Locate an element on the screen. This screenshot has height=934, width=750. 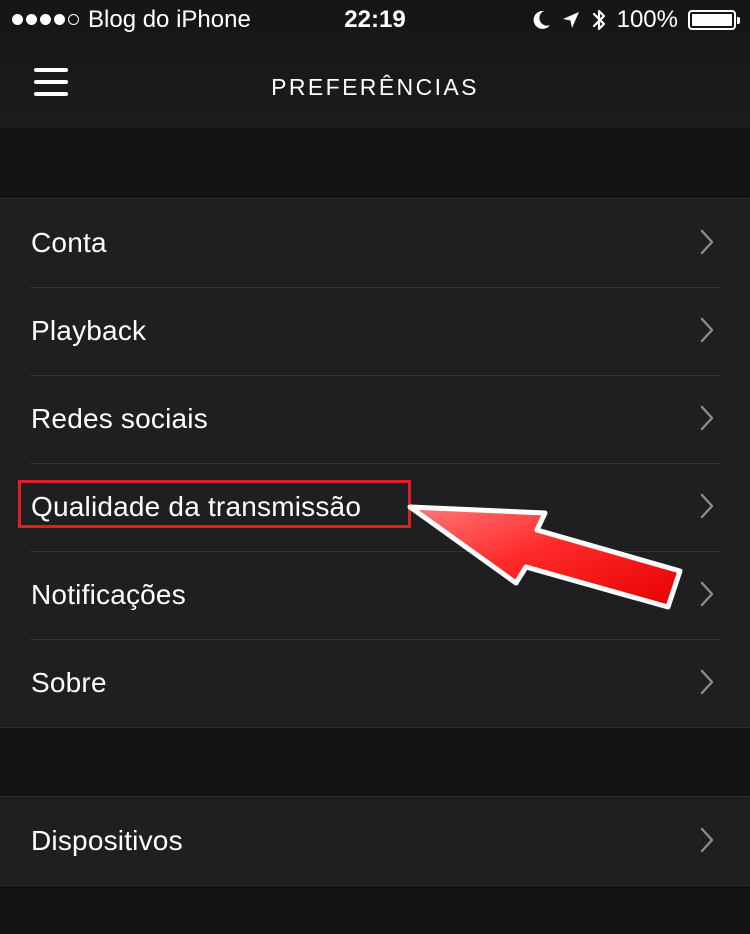
bluetooth-icon is located at coordinates (598, 20).